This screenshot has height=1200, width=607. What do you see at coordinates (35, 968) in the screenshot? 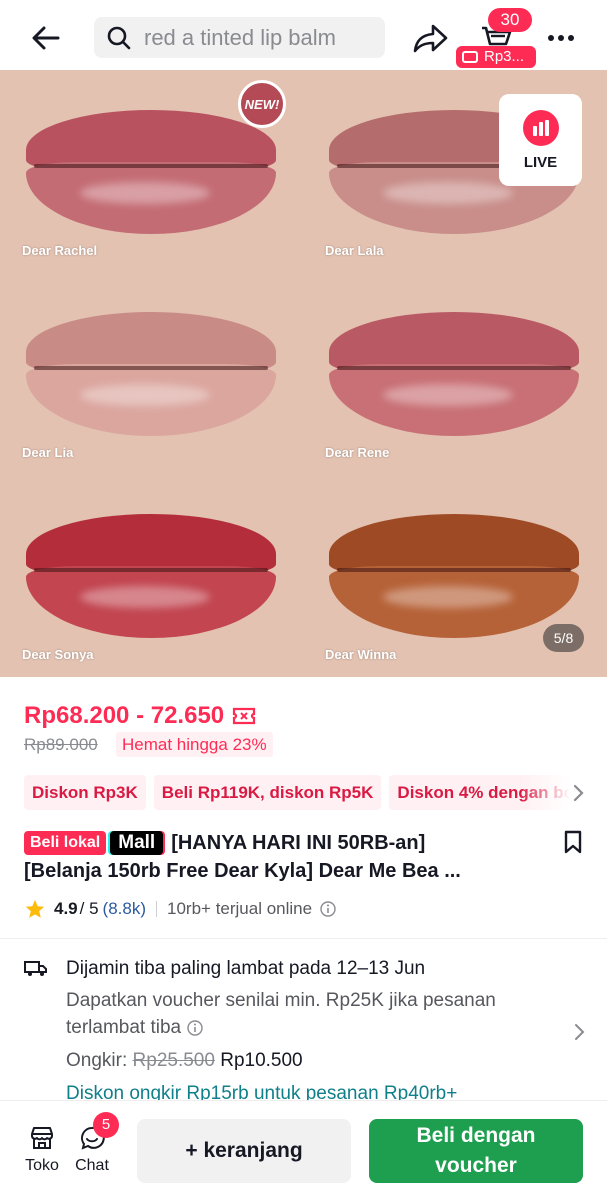
I see `truck-icon` at bounding box center [35, 968].